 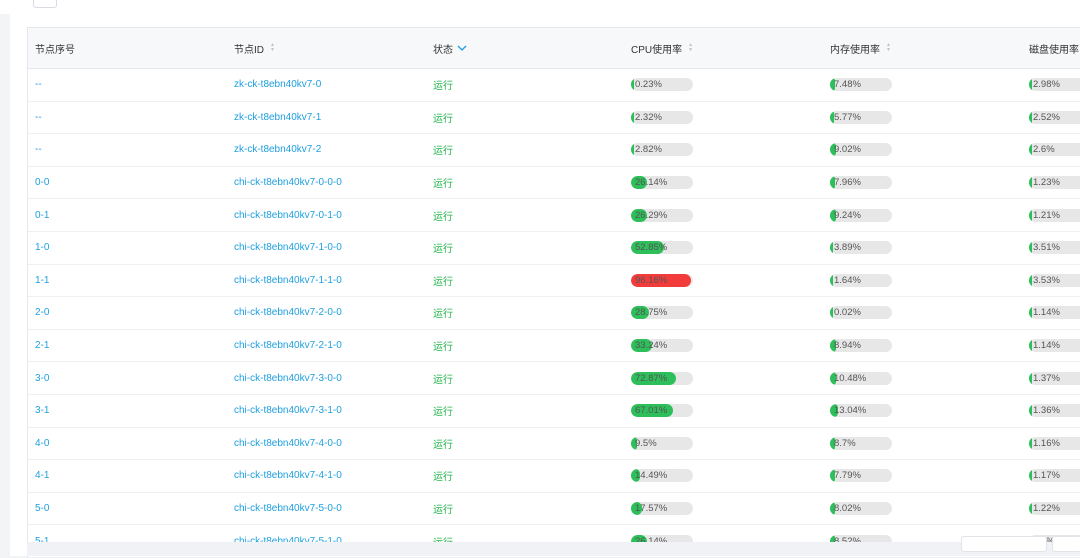 What do you see at coordinates (860, 48) in the screenshot?
I see `header-memory: 内存使用率 ▲ ▼` at bounding box center [860, 48].